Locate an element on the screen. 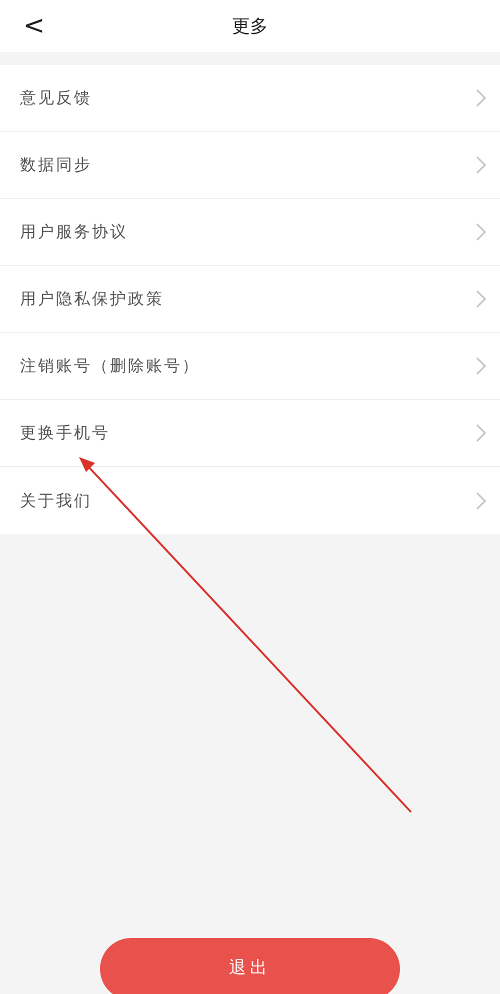 Image resolution: width=500 pixels, height=994 pixels. menu-item: 数据同步 is located at coordinates (250, 165).